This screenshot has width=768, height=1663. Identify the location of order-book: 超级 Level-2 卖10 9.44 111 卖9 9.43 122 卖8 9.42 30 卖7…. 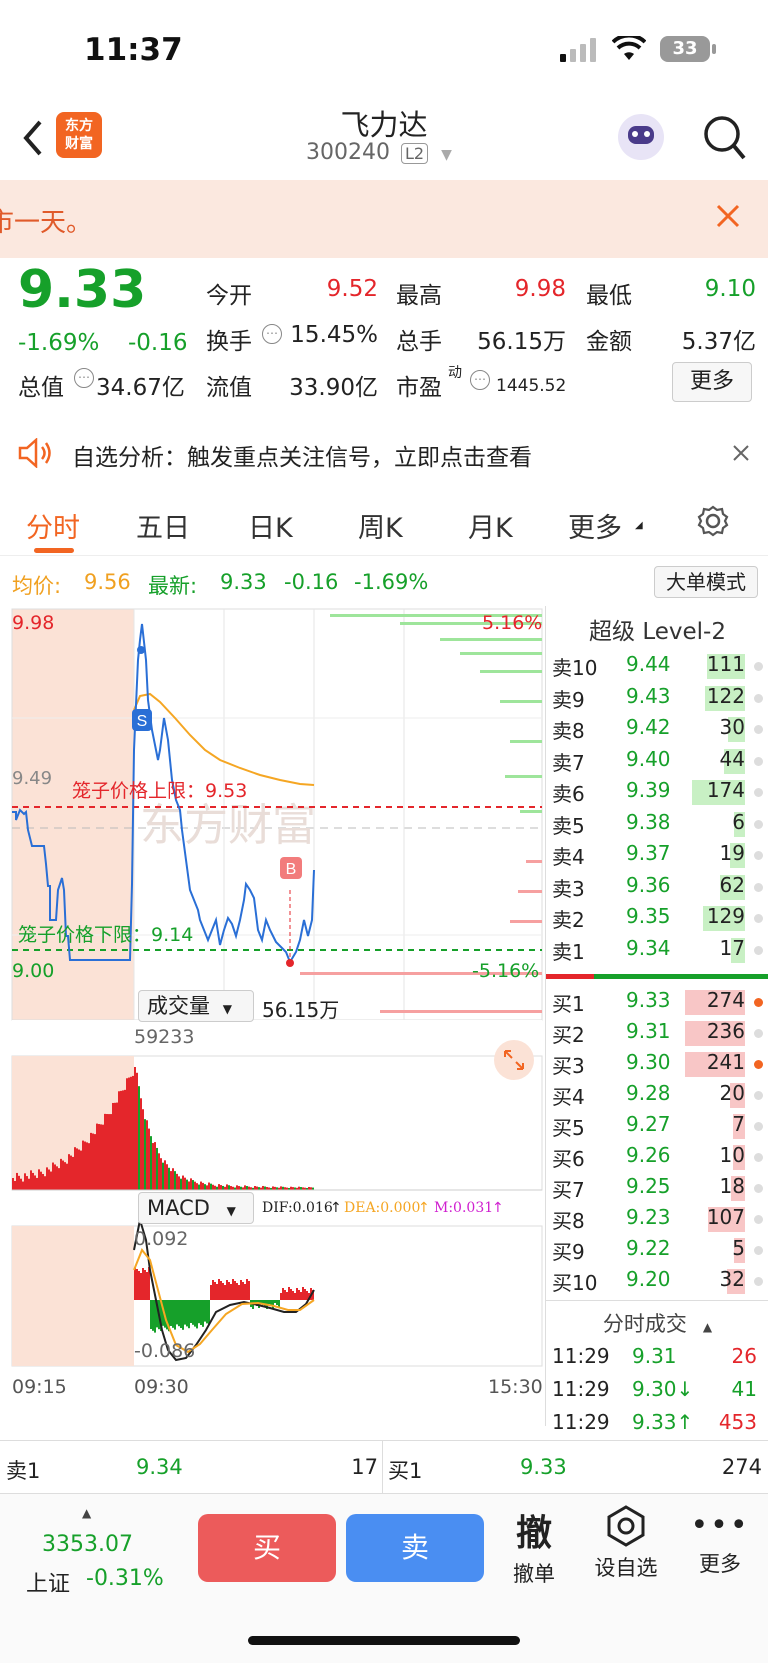
(656, 1020).